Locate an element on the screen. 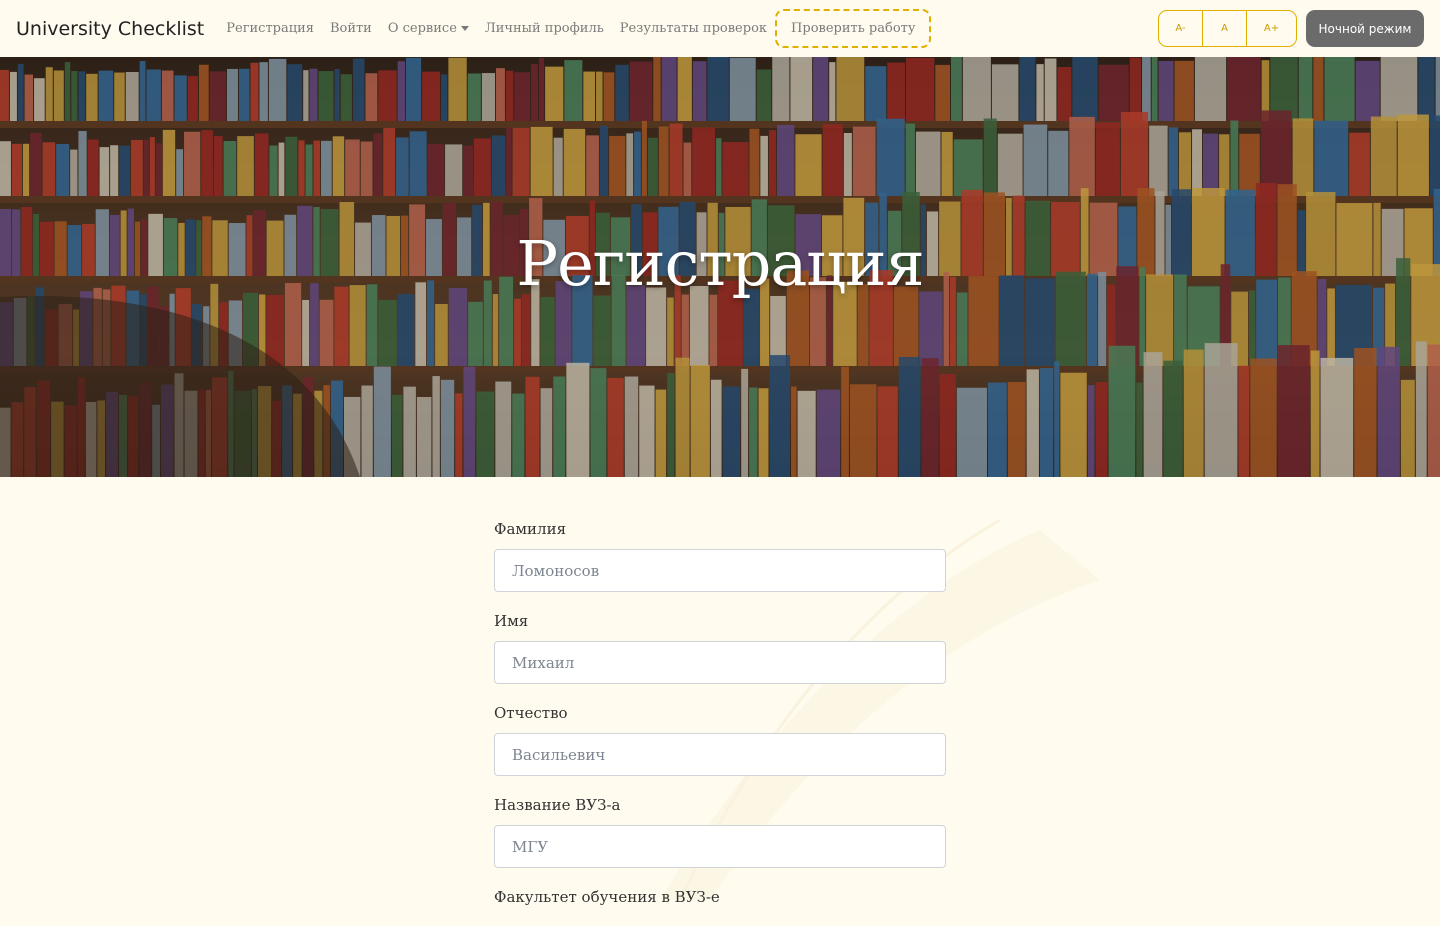  field-university: Название ВУЗ-а is located at coordinates (720, 831).